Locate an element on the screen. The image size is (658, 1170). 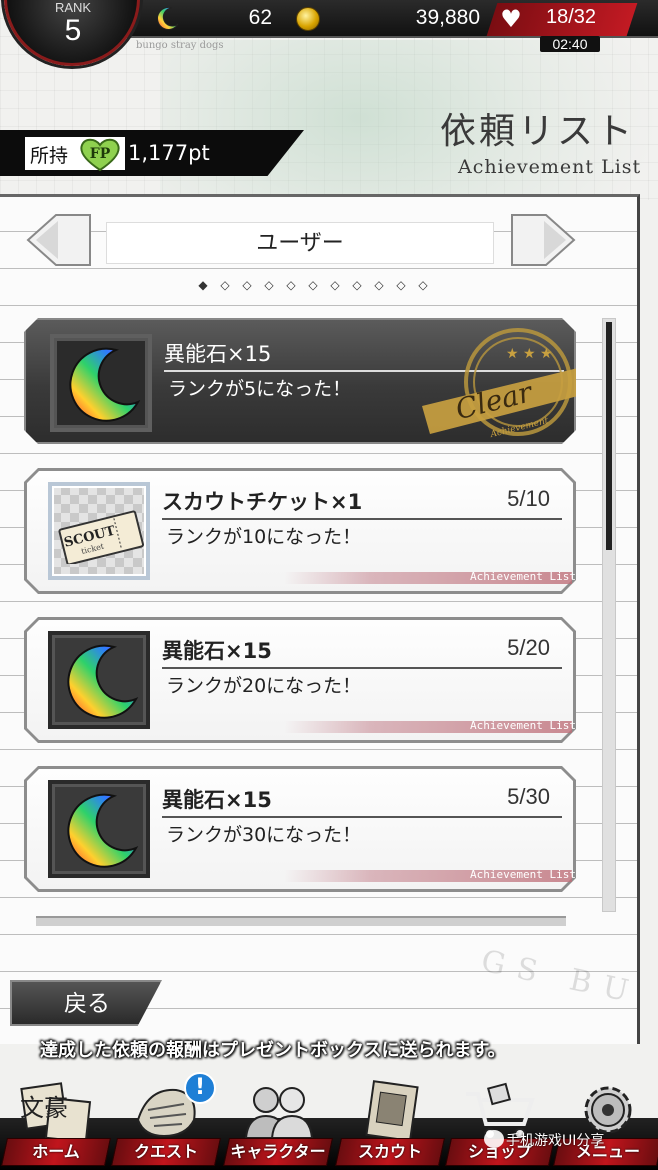
nav-label: ホーム is located at coordinates (56, 1151).